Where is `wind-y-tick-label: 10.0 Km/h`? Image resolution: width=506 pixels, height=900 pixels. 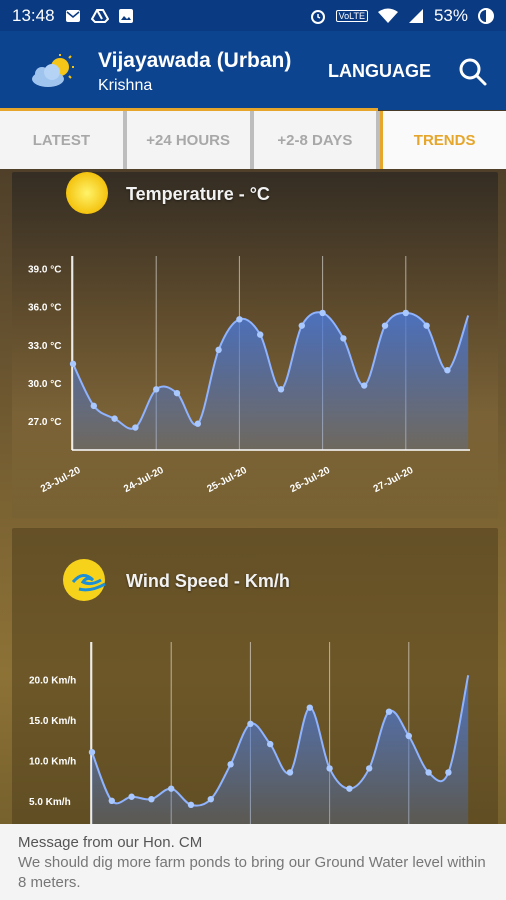
wind-y-tick-label: 10.0 Km/h is located at coordinates (52, 761).